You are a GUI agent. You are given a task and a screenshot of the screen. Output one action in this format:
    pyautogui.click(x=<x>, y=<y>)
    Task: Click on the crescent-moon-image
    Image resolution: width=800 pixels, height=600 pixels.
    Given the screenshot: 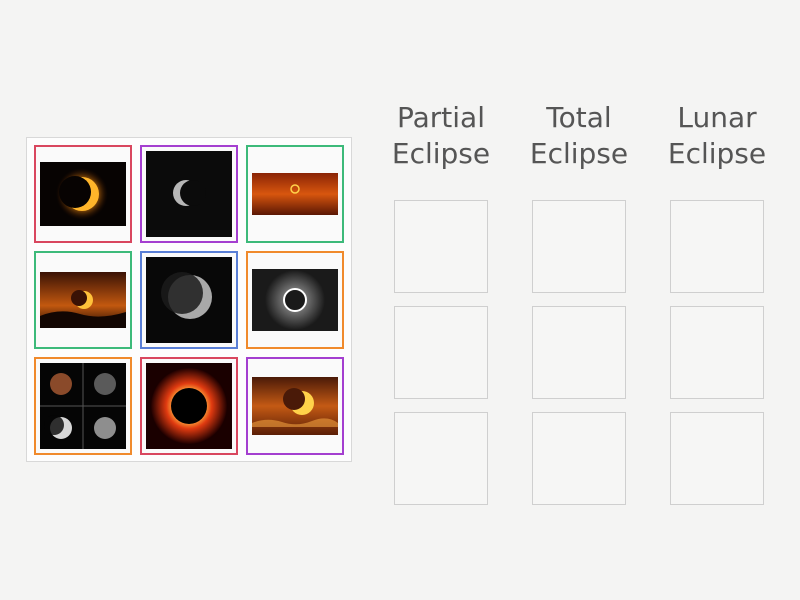 What is the action you would take?
    pyautogui.click(x=189, y=194)
    